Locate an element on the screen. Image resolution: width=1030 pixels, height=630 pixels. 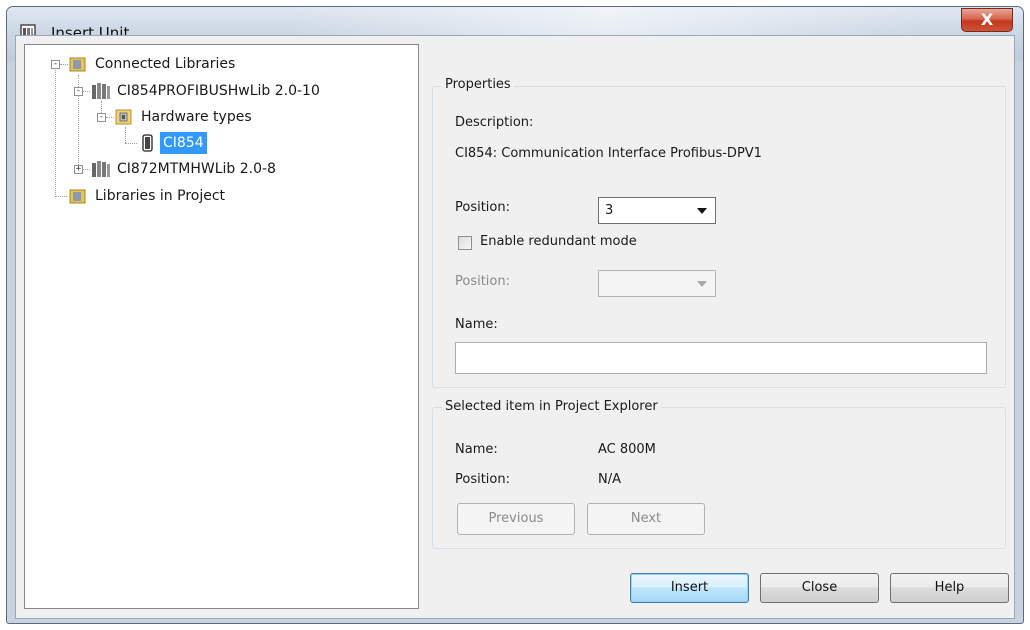
close-icon: X is located at coordinates (987, 19).